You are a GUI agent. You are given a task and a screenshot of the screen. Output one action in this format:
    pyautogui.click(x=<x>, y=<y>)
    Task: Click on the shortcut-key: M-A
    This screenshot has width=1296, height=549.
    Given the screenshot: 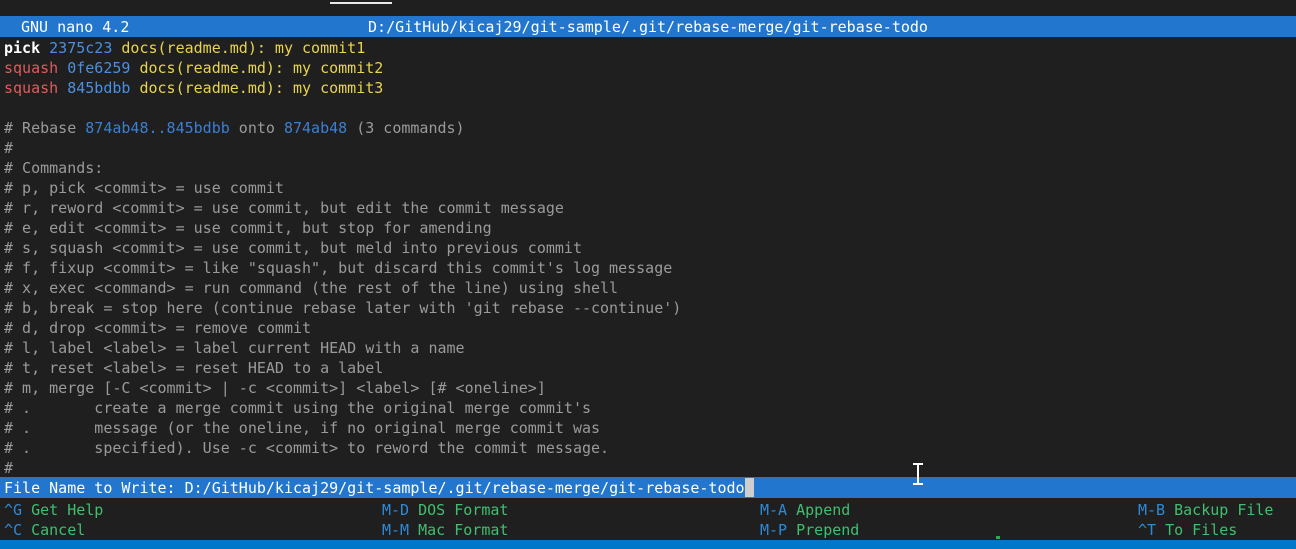 What is the action you would take?
    pyautogui.click(x=774, y=510)
    